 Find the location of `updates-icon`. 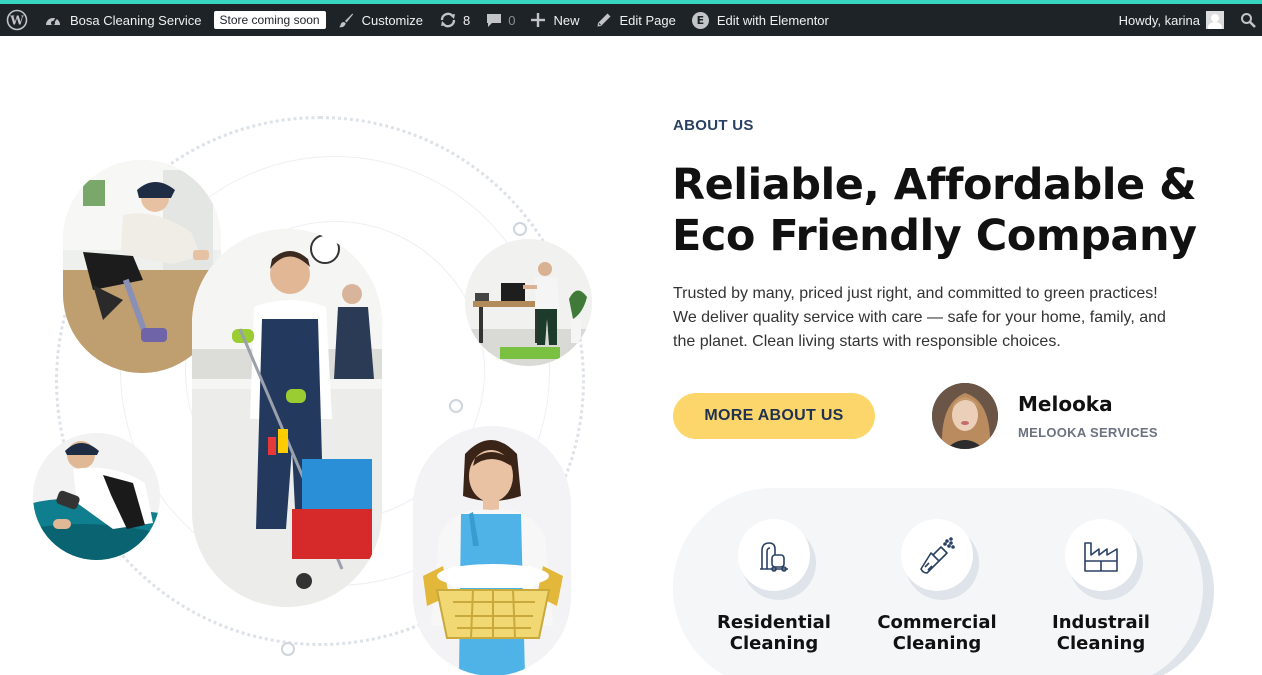

updates-icon is located at coordinates (448, 20).